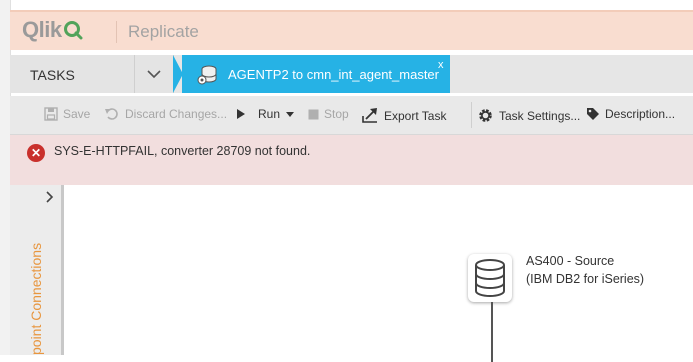 This screenshot has width=693, height=362. Describe the element at coordinates (336, 114) in the screenshot. I see `stop-label: Stop` at that location.